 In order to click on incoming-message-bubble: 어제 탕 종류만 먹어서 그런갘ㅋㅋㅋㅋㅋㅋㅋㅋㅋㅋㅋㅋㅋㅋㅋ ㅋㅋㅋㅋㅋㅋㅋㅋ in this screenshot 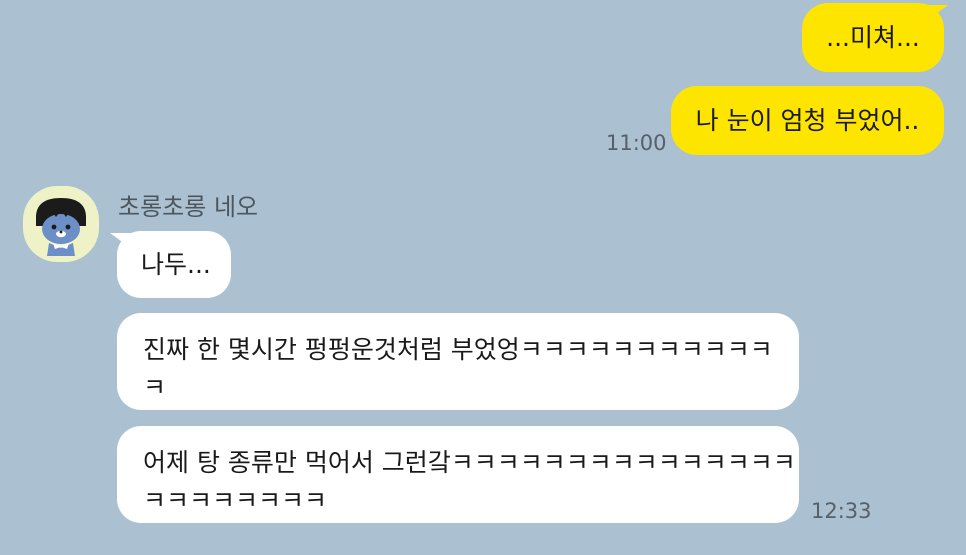, I will do `click(458, 474)`.